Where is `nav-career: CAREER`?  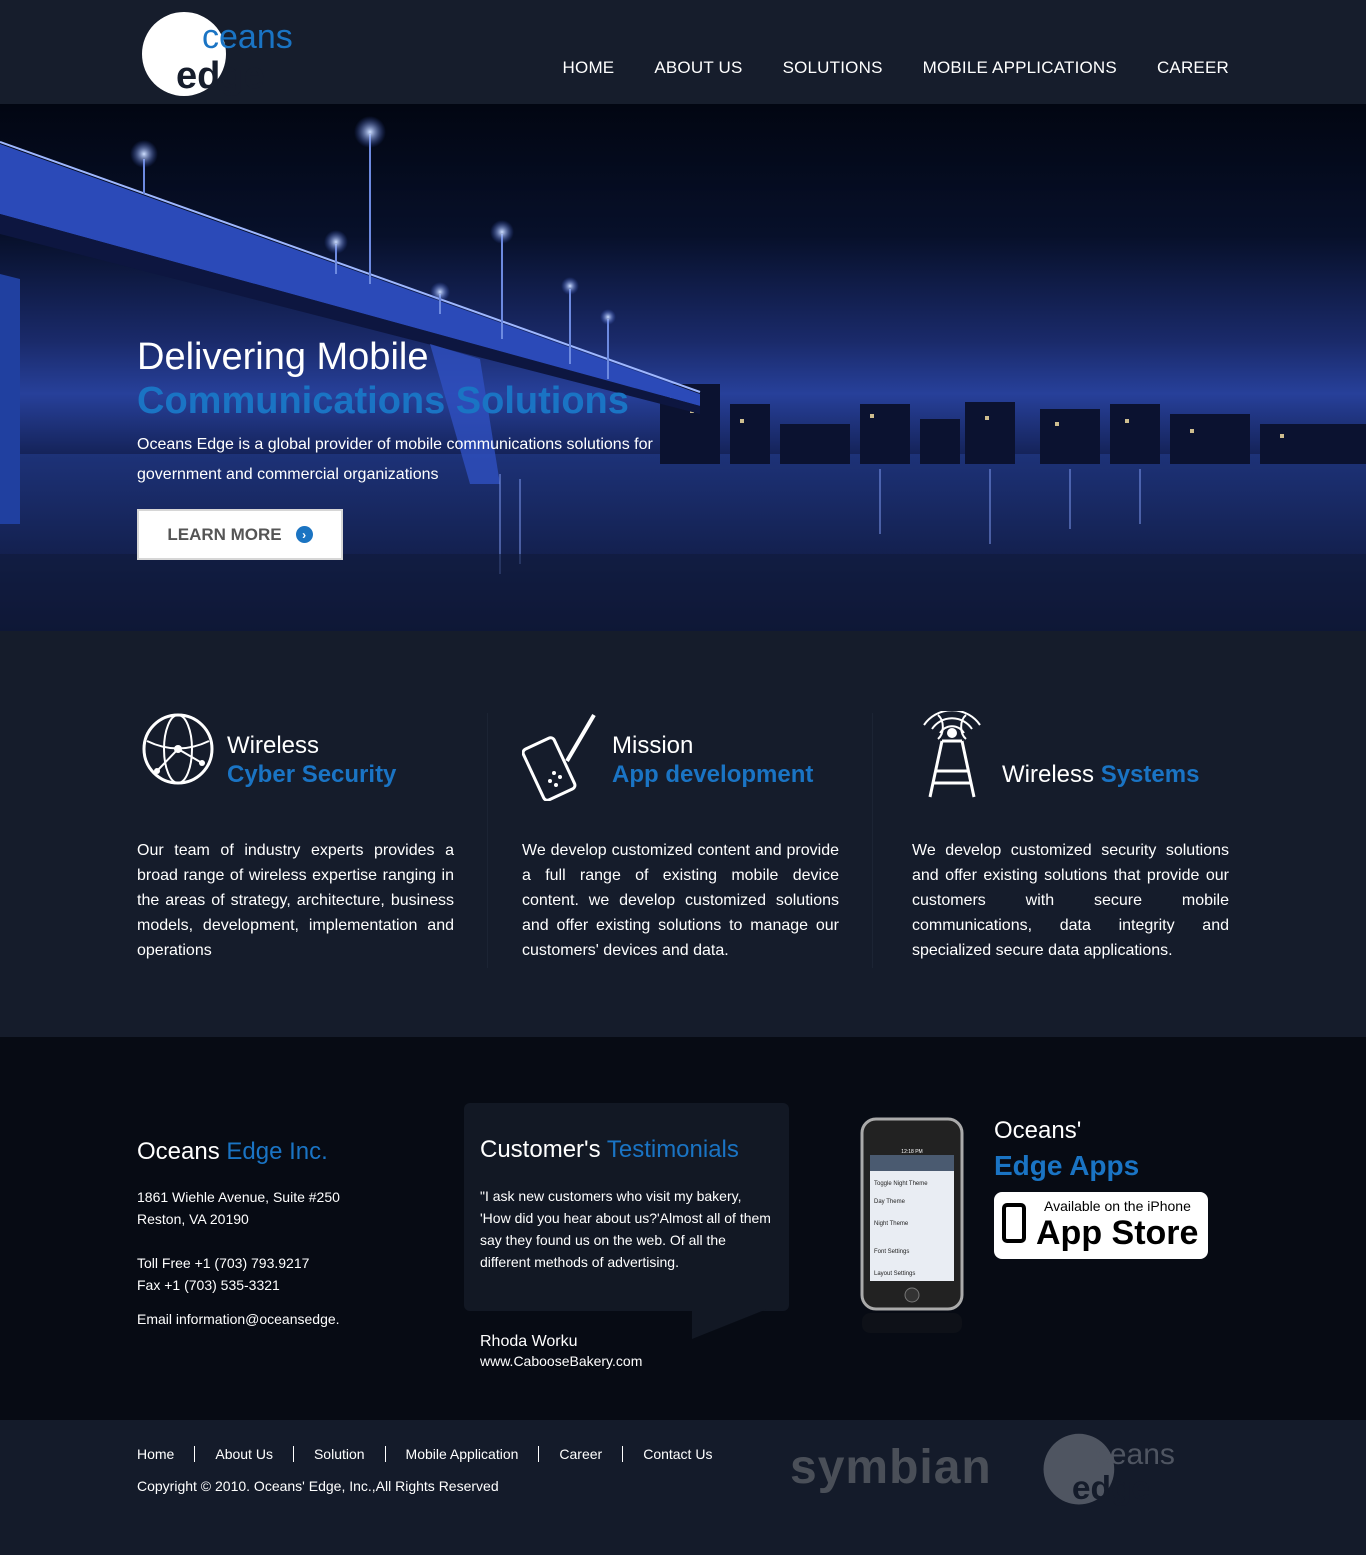 nav-career: CAREER is located at coordinates (1193, 68).